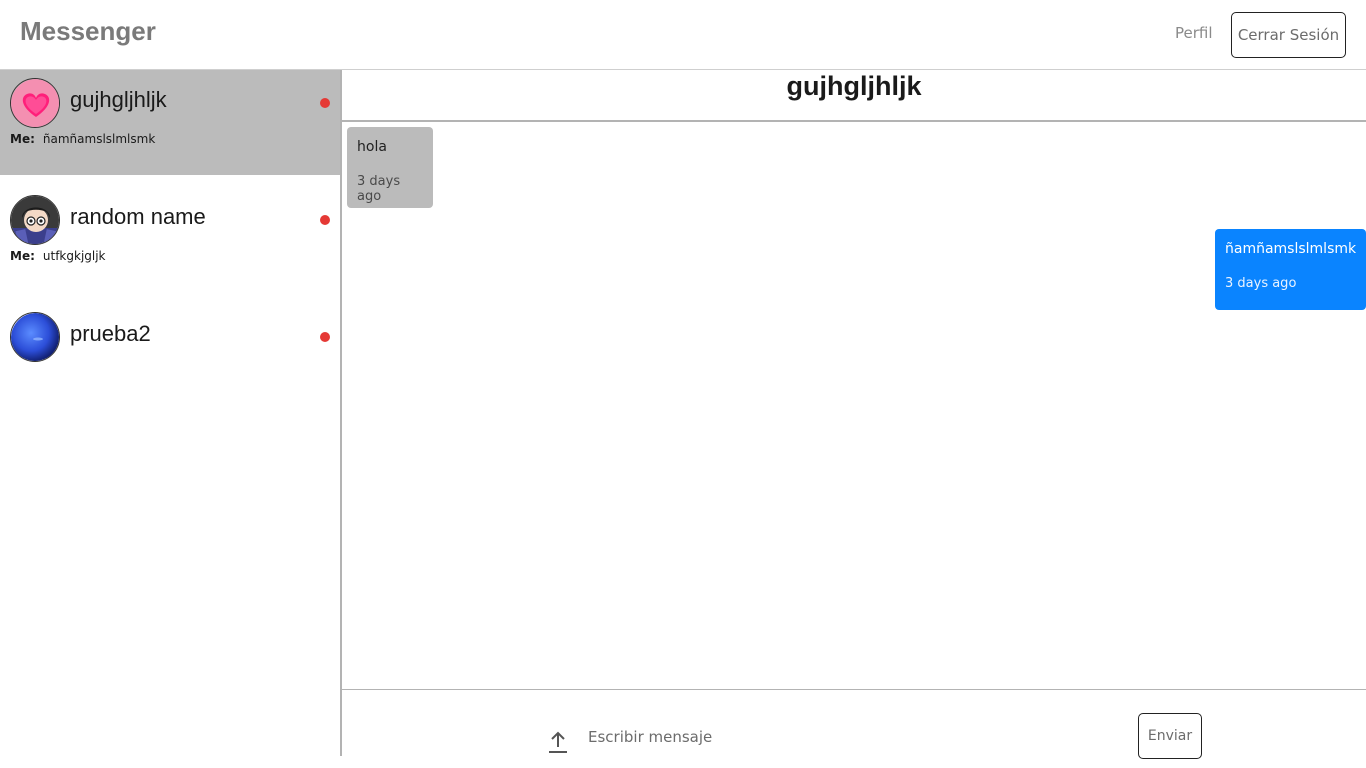 Image resolution: width=1366 pixels, height=768 pixels. I want to click on message-bubble-received: hola 3 days ago, so click(390, 167).